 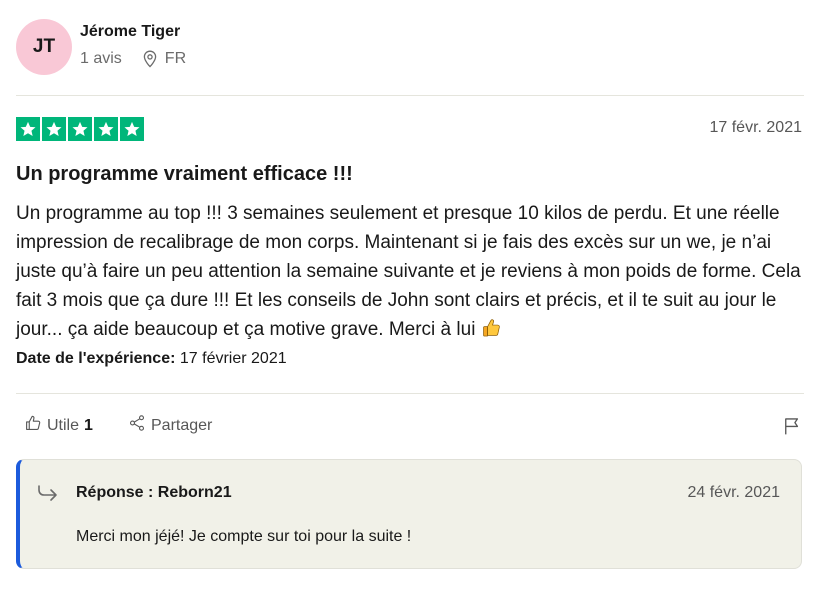 What do you see at coordinates (755, 127) in the screenshot?
I see `review-date: 17 févr. 2021` at bounding box center [755, 127].